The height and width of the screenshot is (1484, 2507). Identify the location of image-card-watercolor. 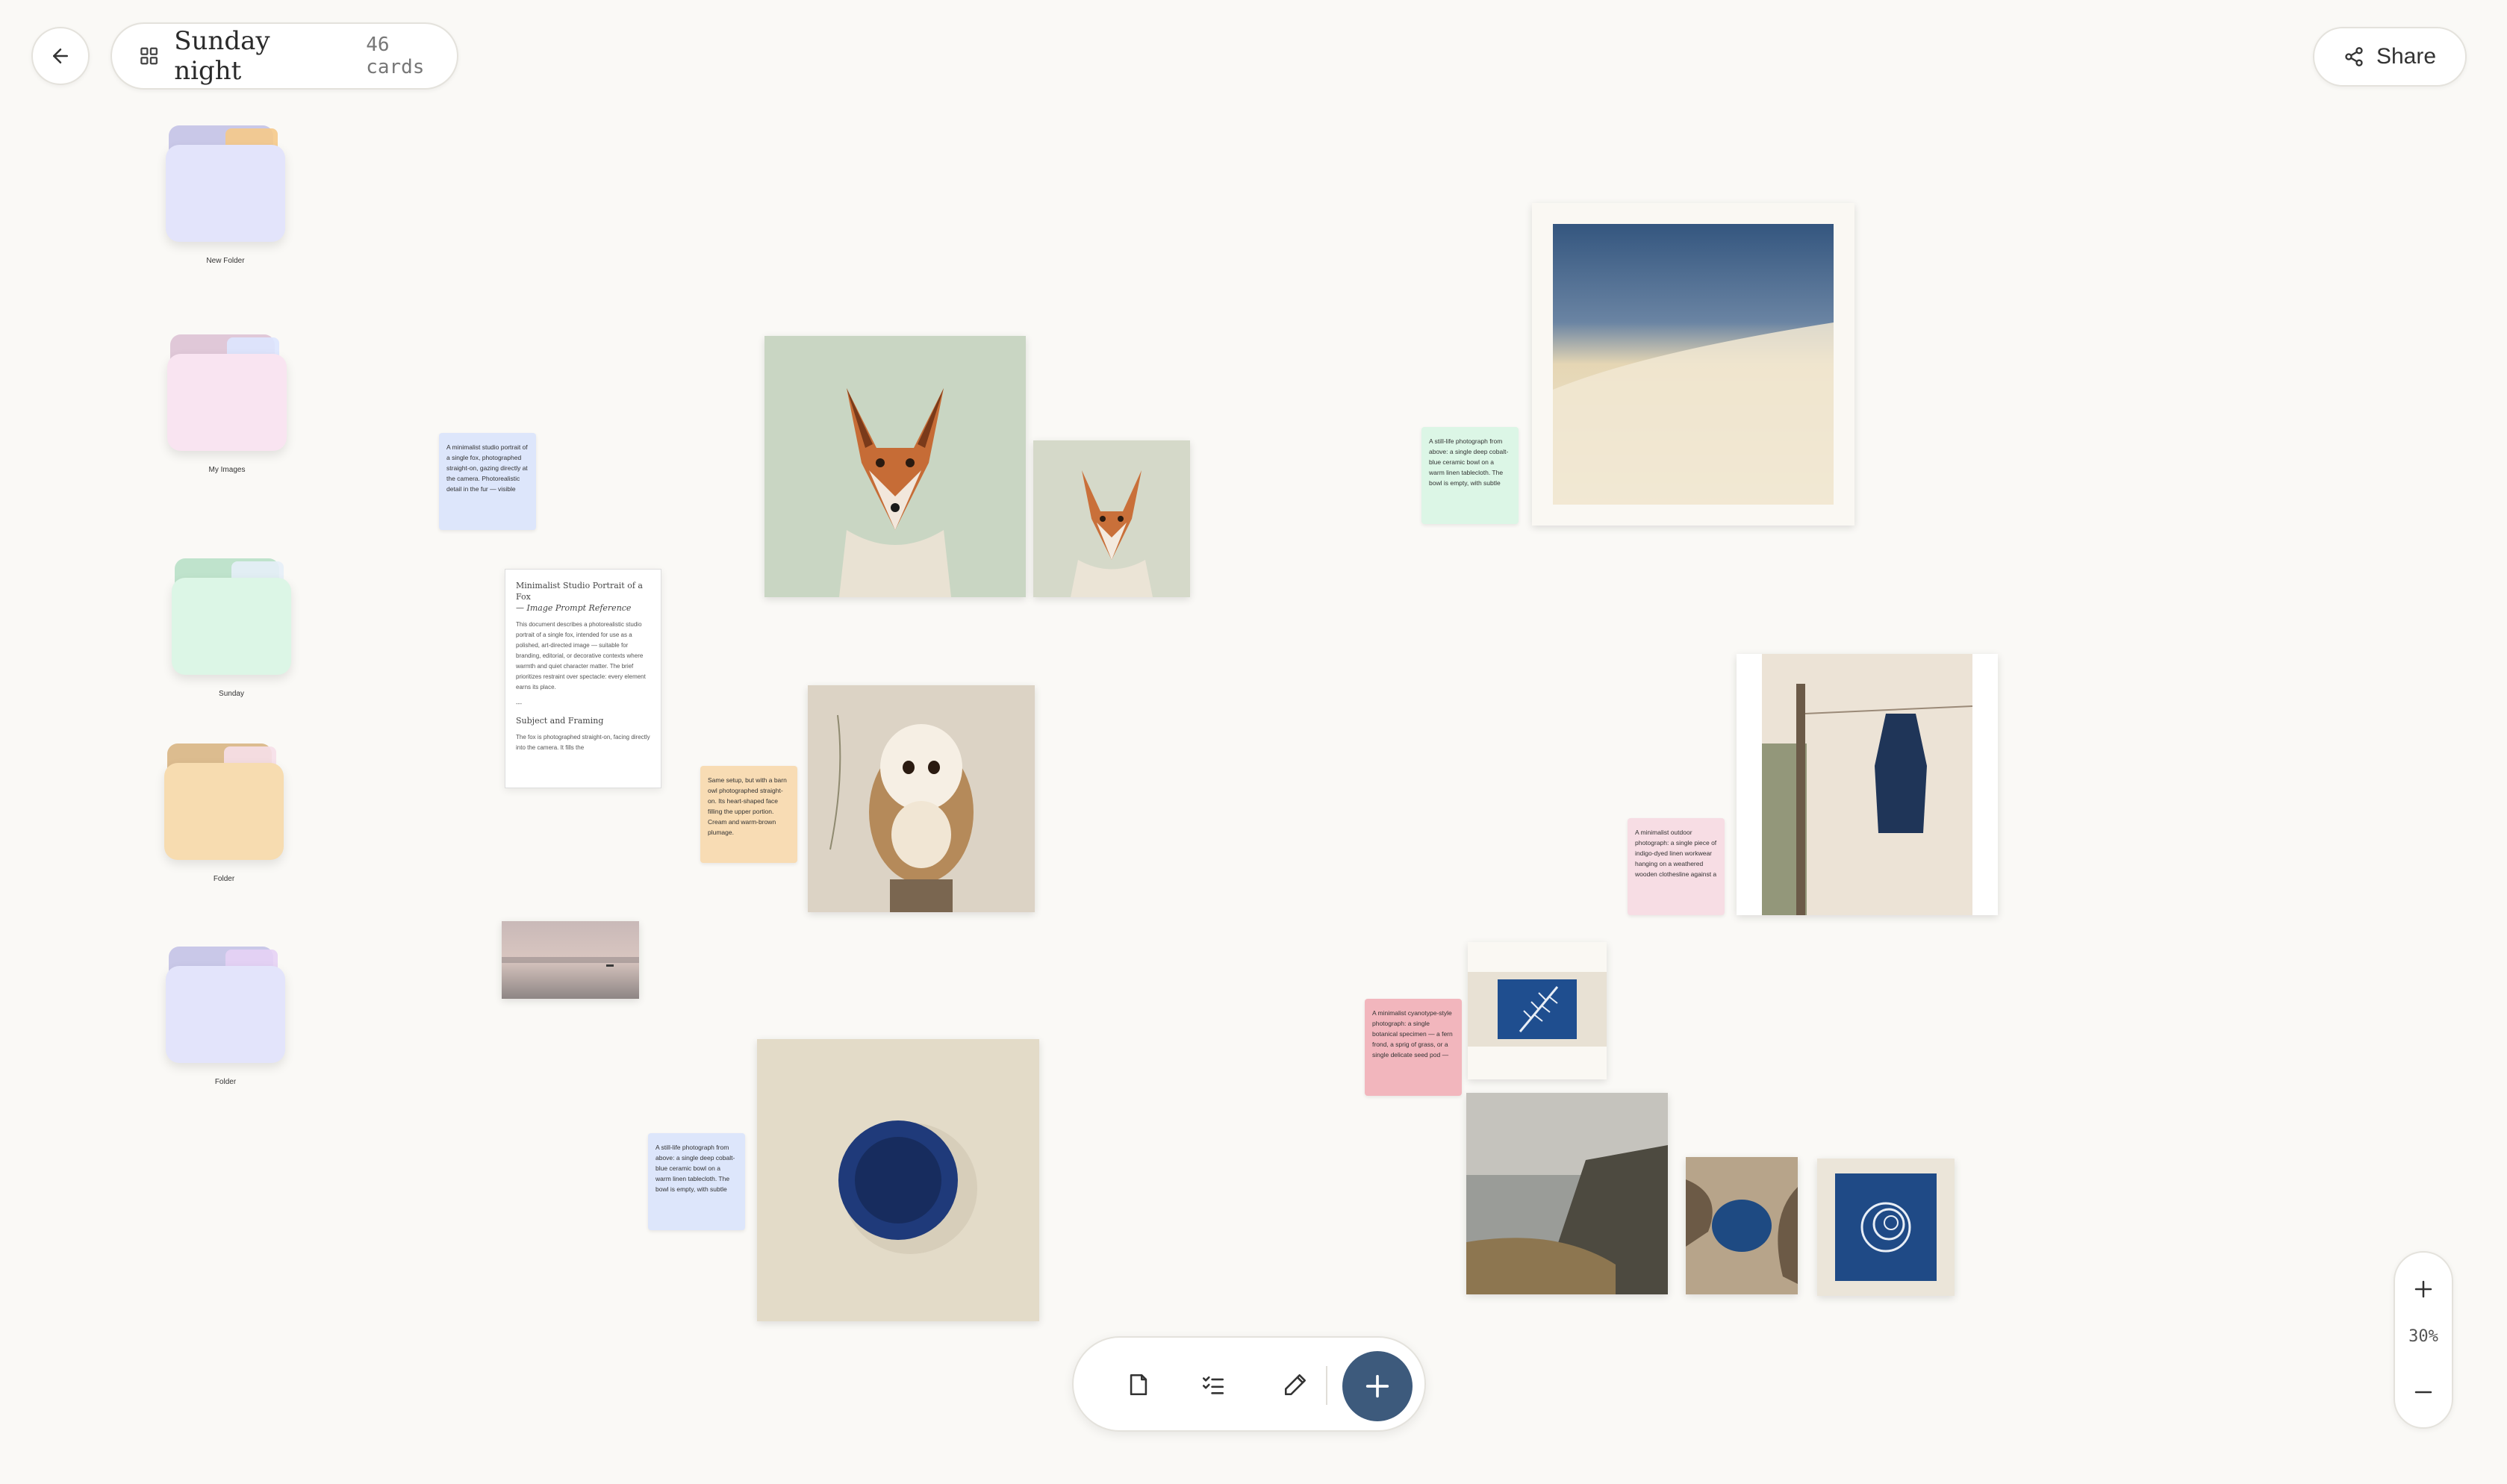
(1693, 364).